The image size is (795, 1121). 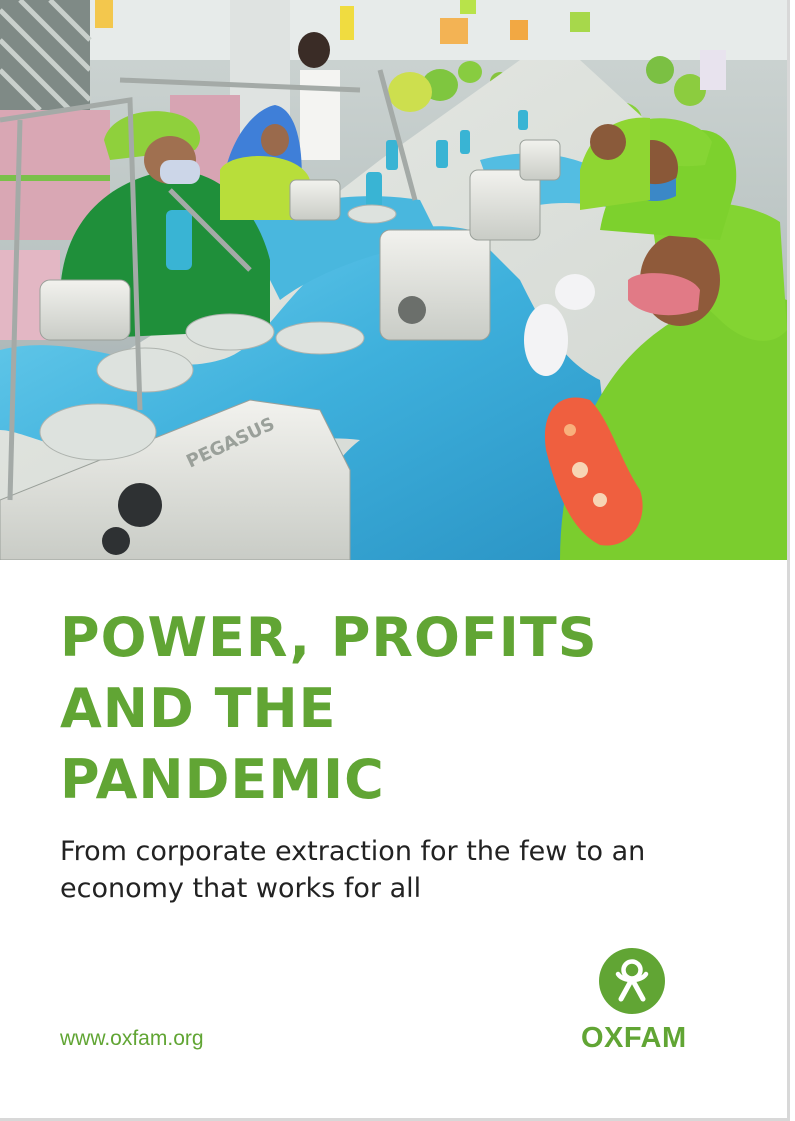 I want to click on report-title: POWER, PROFITS AND THE PANDEMIC, so click(x=329, y=708).